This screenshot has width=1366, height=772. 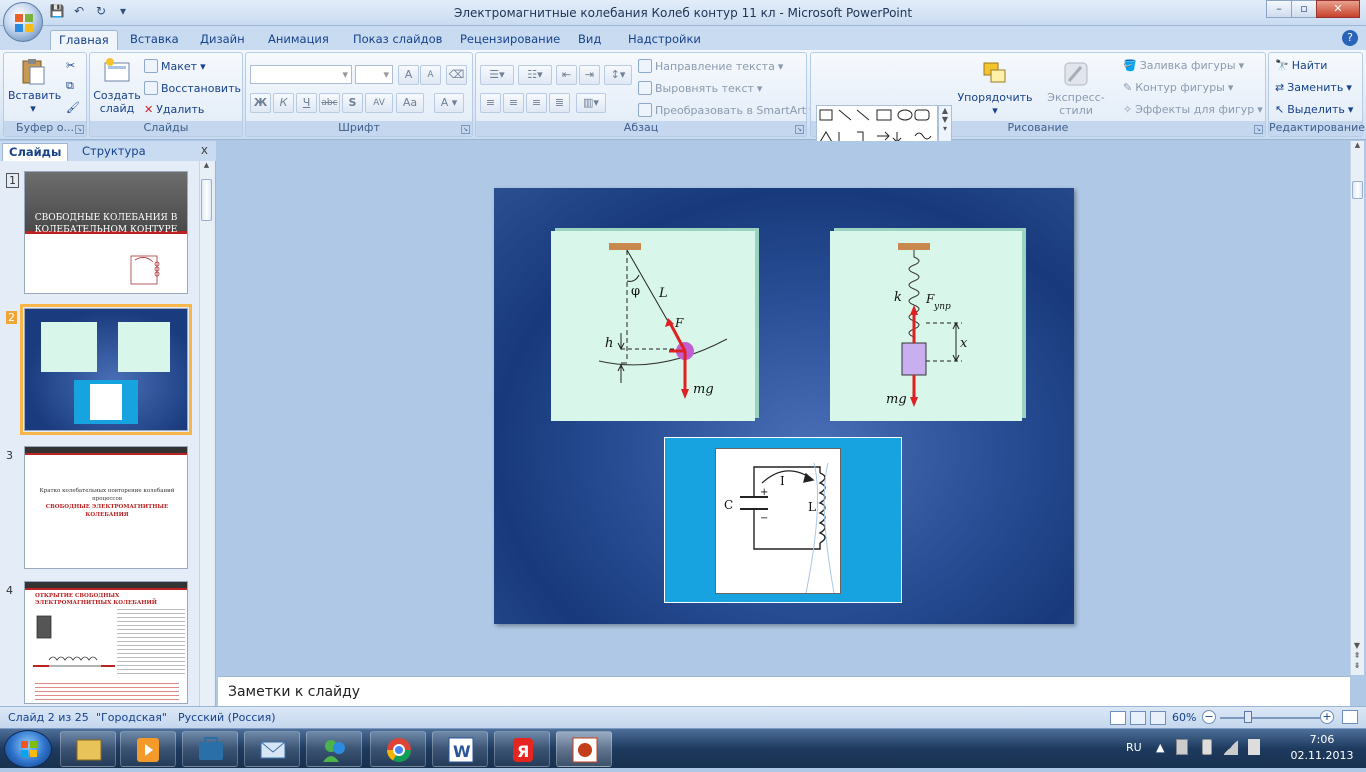 What do you see at coordinates (1338, 9) in the screenshot?
I see `close-button: ✕` at bounding box center [1338, 9].